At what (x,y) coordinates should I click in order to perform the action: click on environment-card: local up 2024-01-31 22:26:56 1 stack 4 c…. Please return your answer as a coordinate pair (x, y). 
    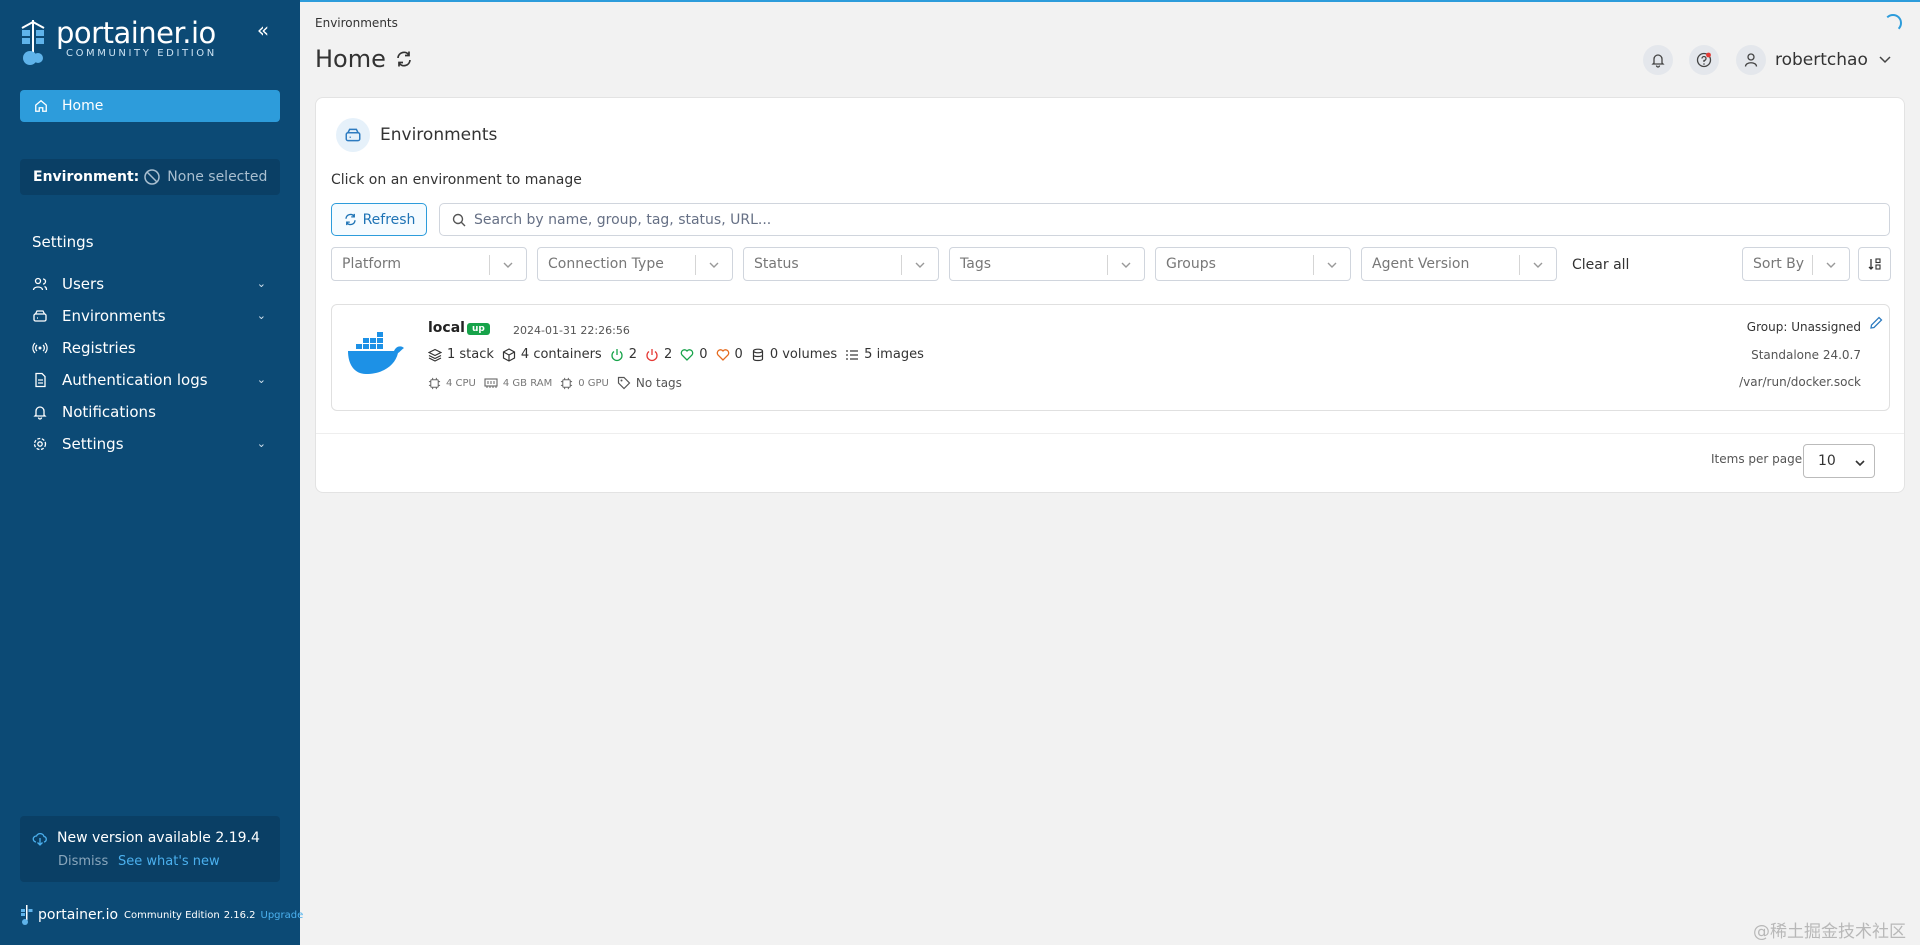
    Looking at the image, I should click on (1110, 357).